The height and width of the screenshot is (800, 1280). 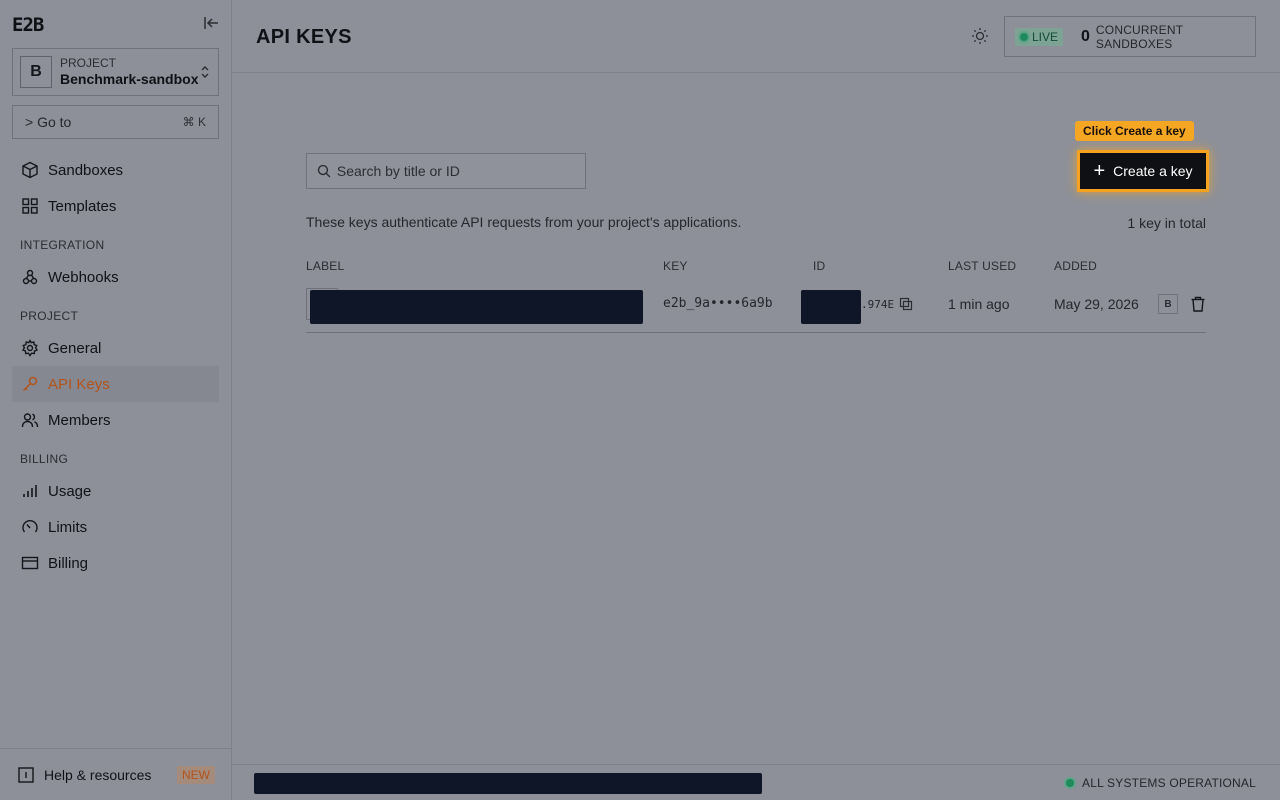 What do you see at coordinates (115, 563) in the screenshot?
I see `sidebar-item-billing: Billing` at bounding box center [115, 563].